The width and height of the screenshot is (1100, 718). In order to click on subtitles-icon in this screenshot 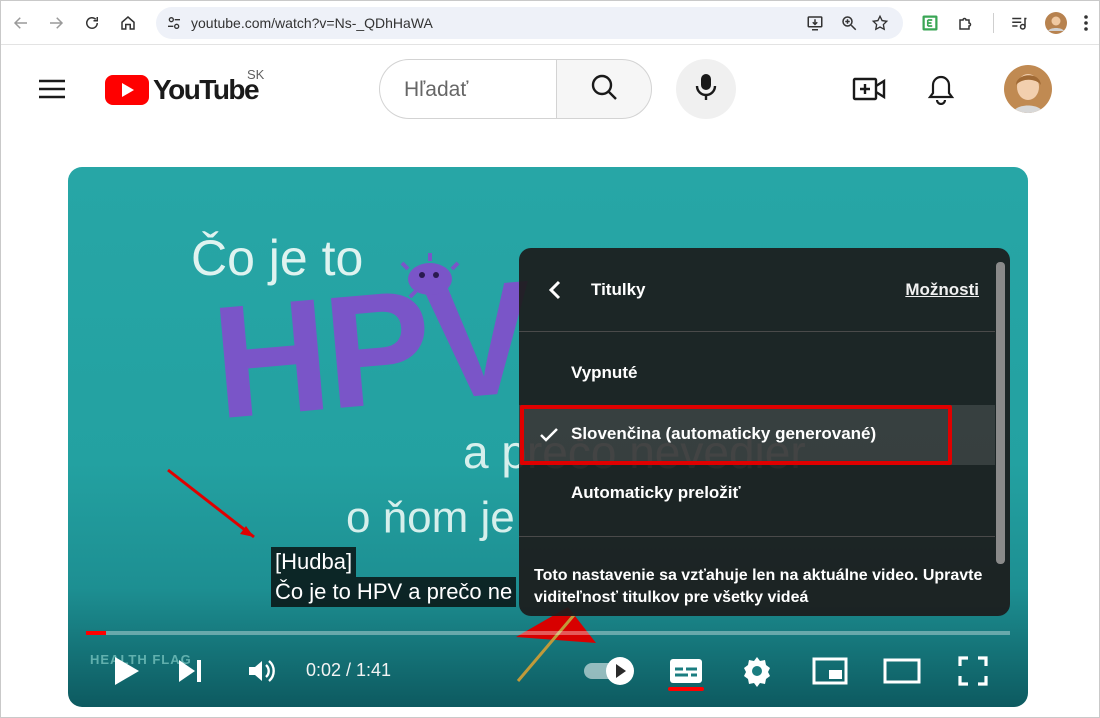, I will do `click(686, 671)`.